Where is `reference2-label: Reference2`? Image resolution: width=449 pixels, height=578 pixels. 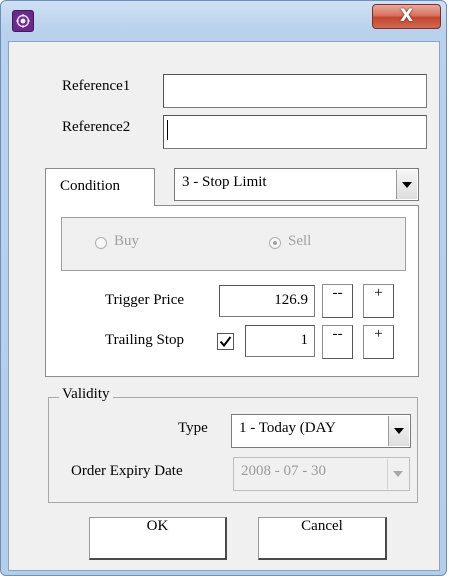 reference2-label: Reference2 is located at coordinates (96, 127).